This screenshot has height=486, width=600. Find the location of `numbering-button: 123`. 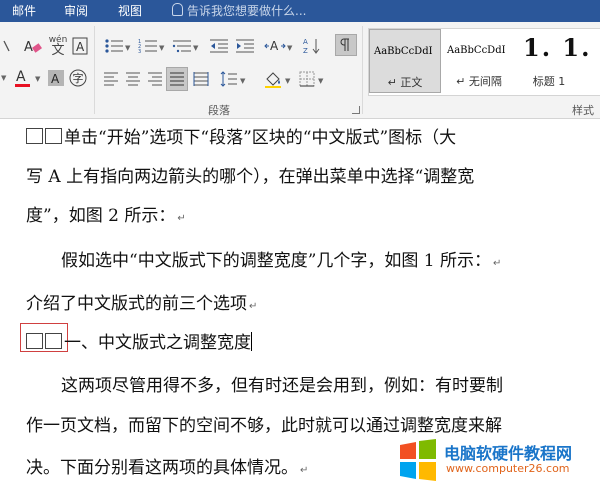

numbering-button: 123 is located at coordinates (148, 46).